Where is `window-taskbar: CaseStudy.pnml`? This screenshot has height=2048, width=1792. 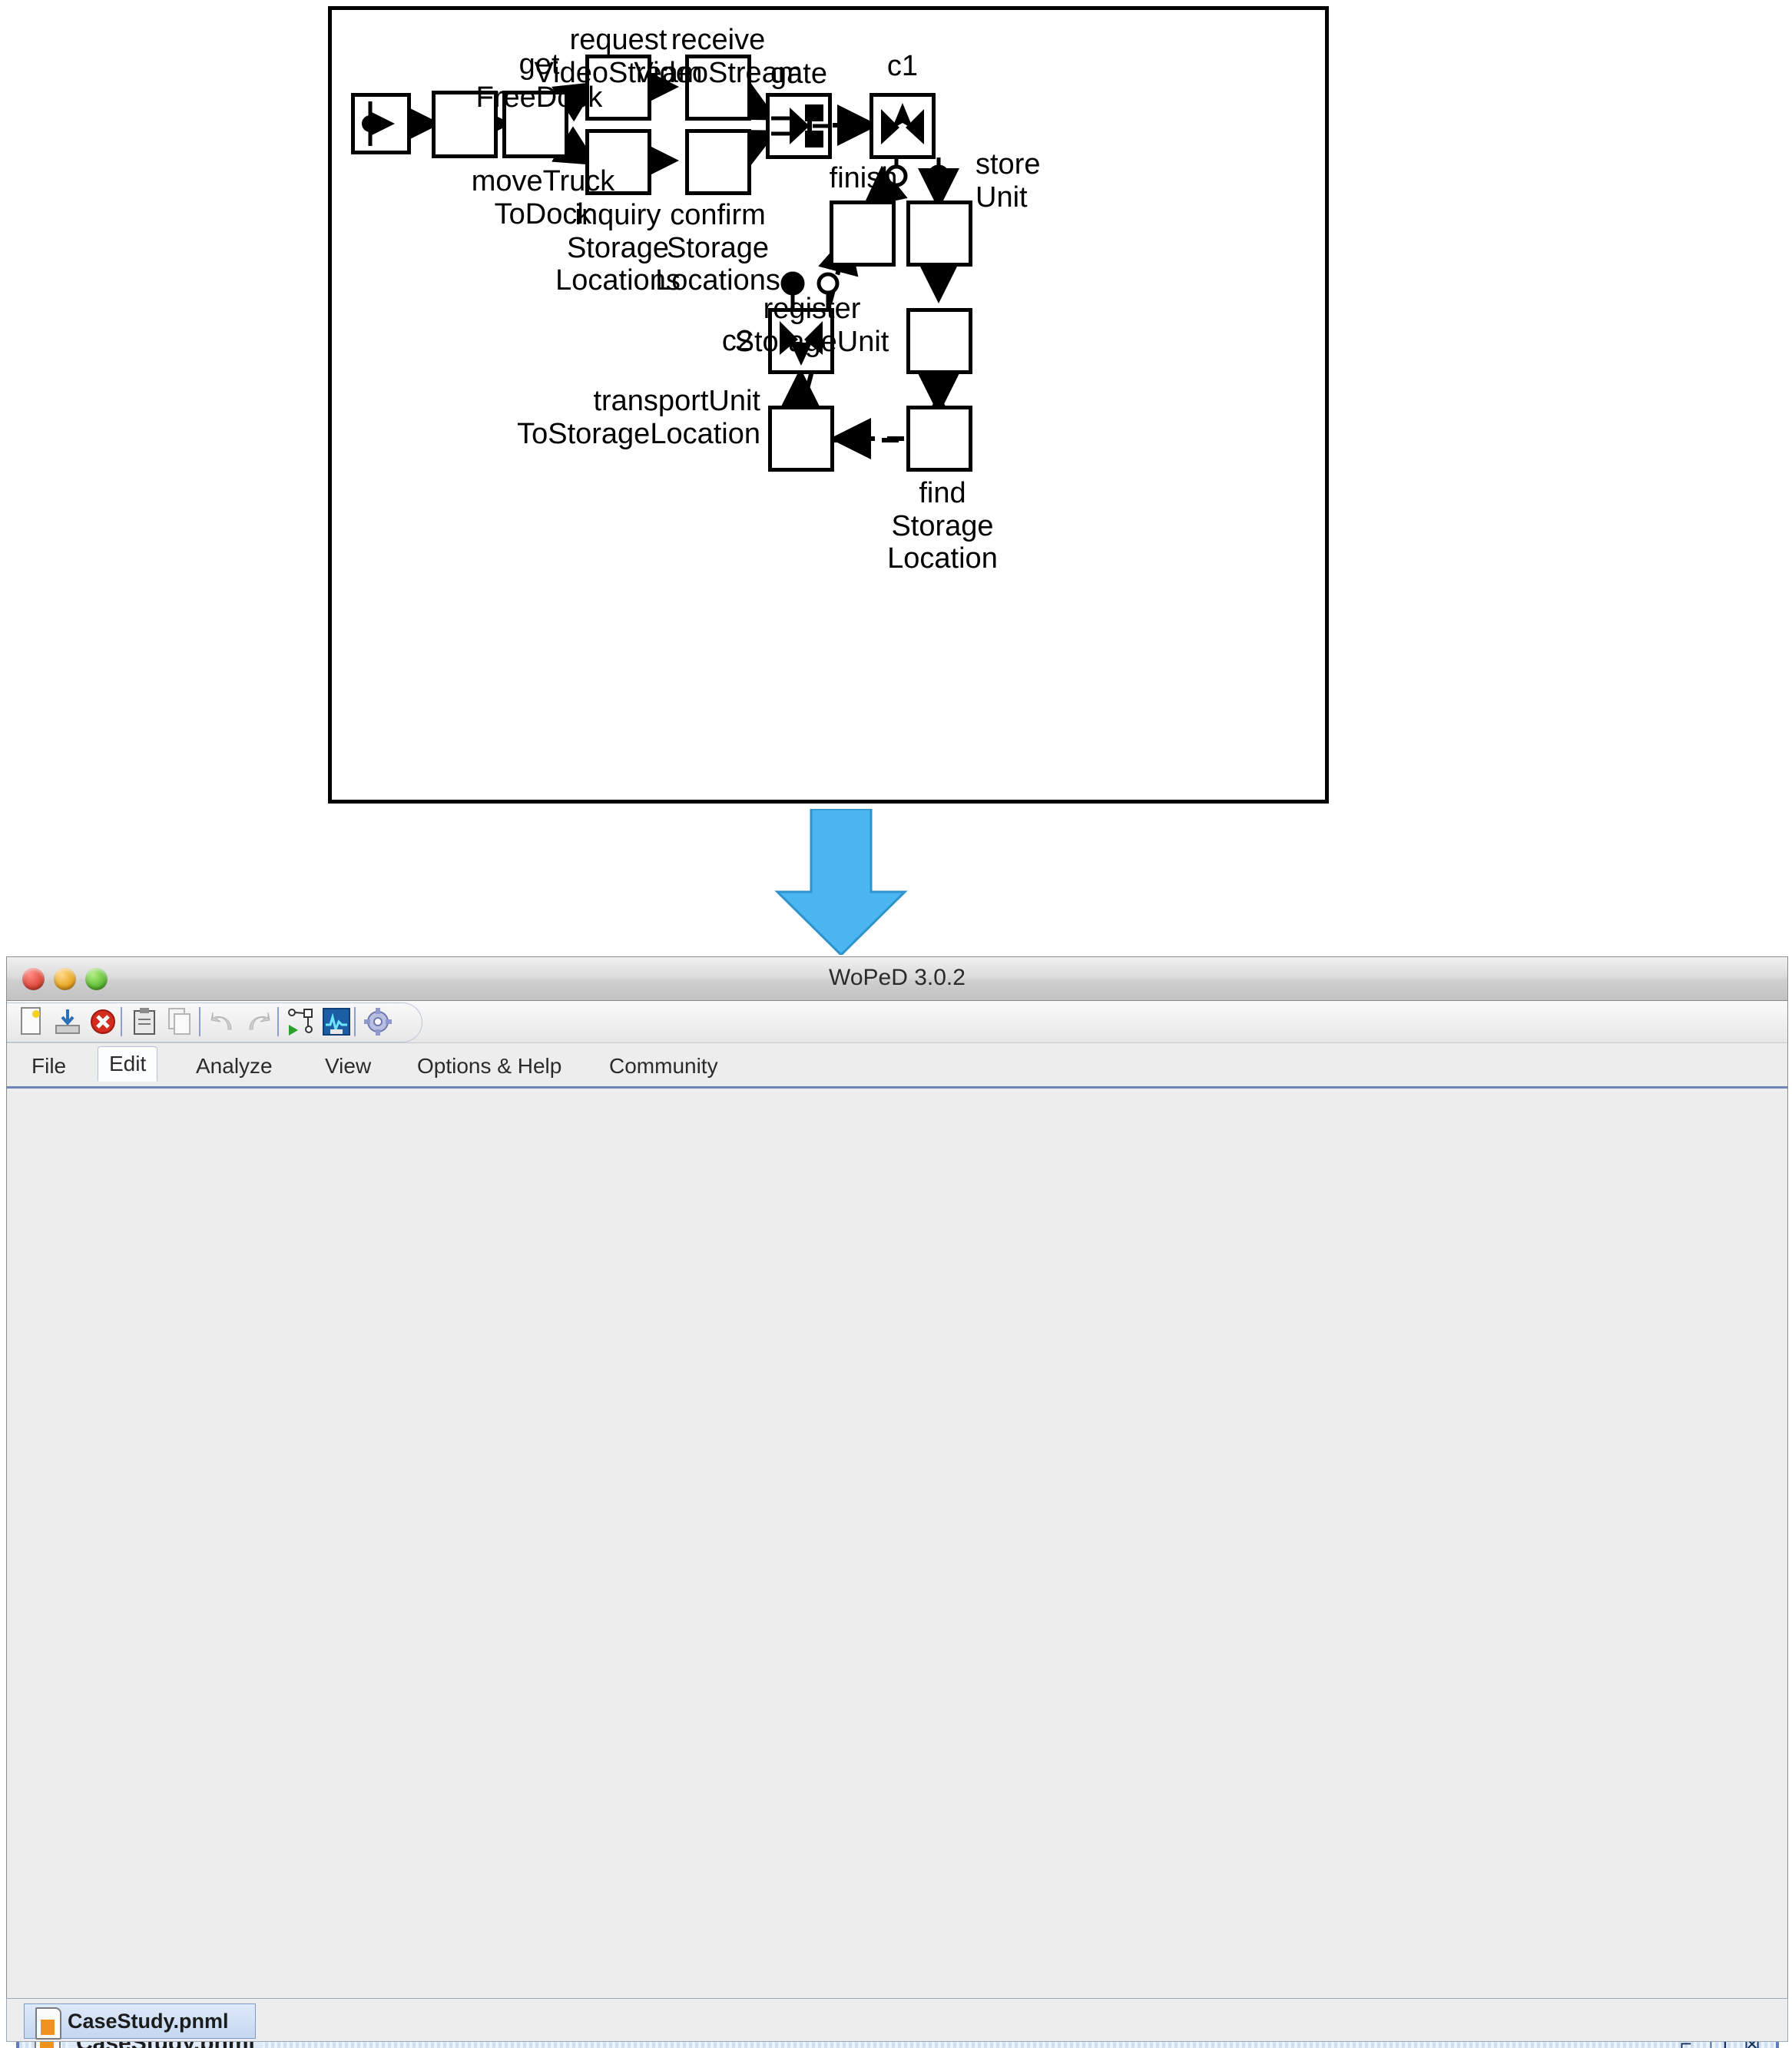
window-taskbar: CaseStudy.pnml is located at coordinates (897, 2020).